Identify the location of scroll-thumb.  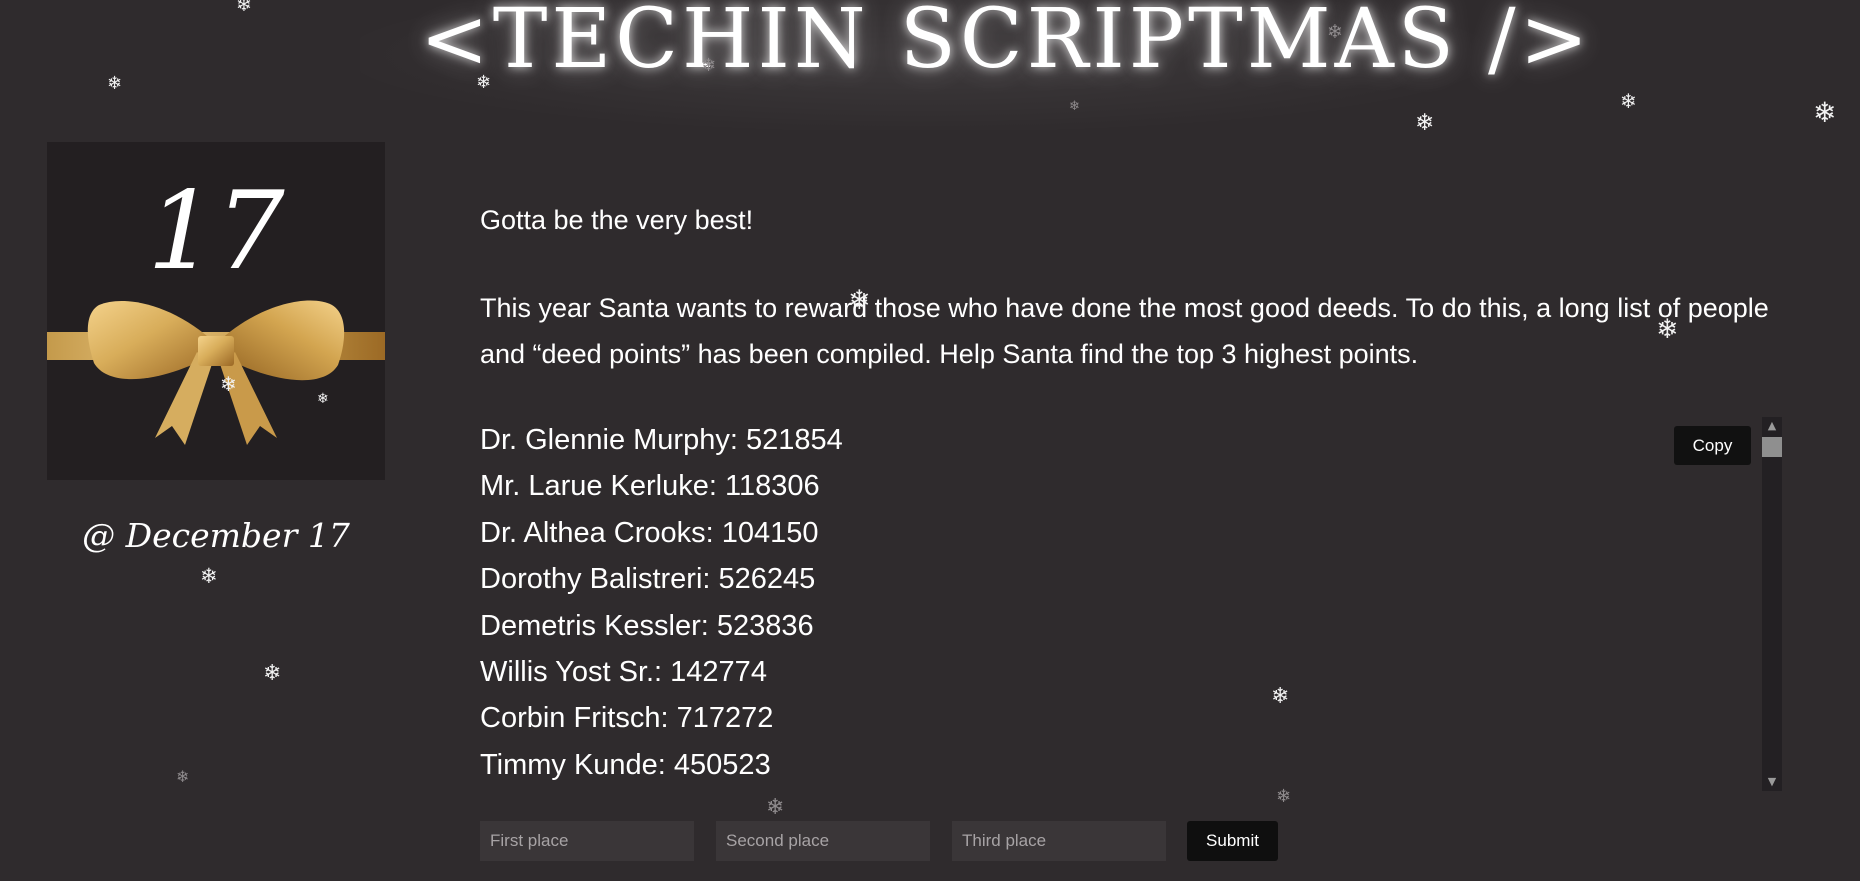
(1772, 447).